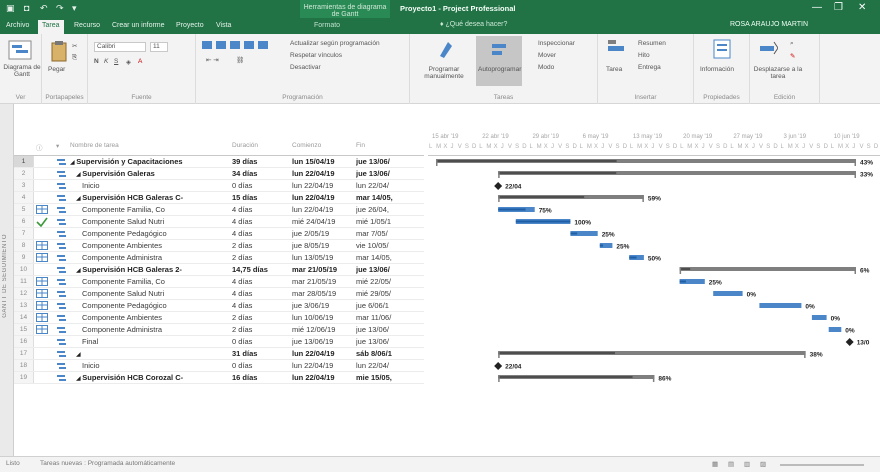 The image size is (880, 472). Describe the element at coordinates (390, 221) in the screenshot. I see `task-finish: mié 1/05/1` at that location.